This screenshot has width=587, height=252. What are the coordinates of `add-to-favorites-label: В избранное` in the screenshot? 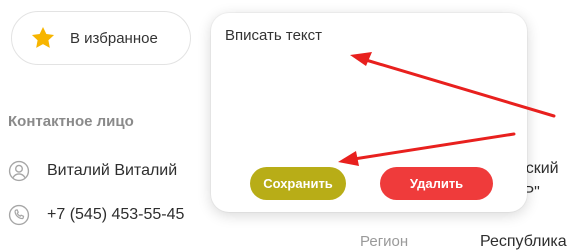 It's located at (114, 38).